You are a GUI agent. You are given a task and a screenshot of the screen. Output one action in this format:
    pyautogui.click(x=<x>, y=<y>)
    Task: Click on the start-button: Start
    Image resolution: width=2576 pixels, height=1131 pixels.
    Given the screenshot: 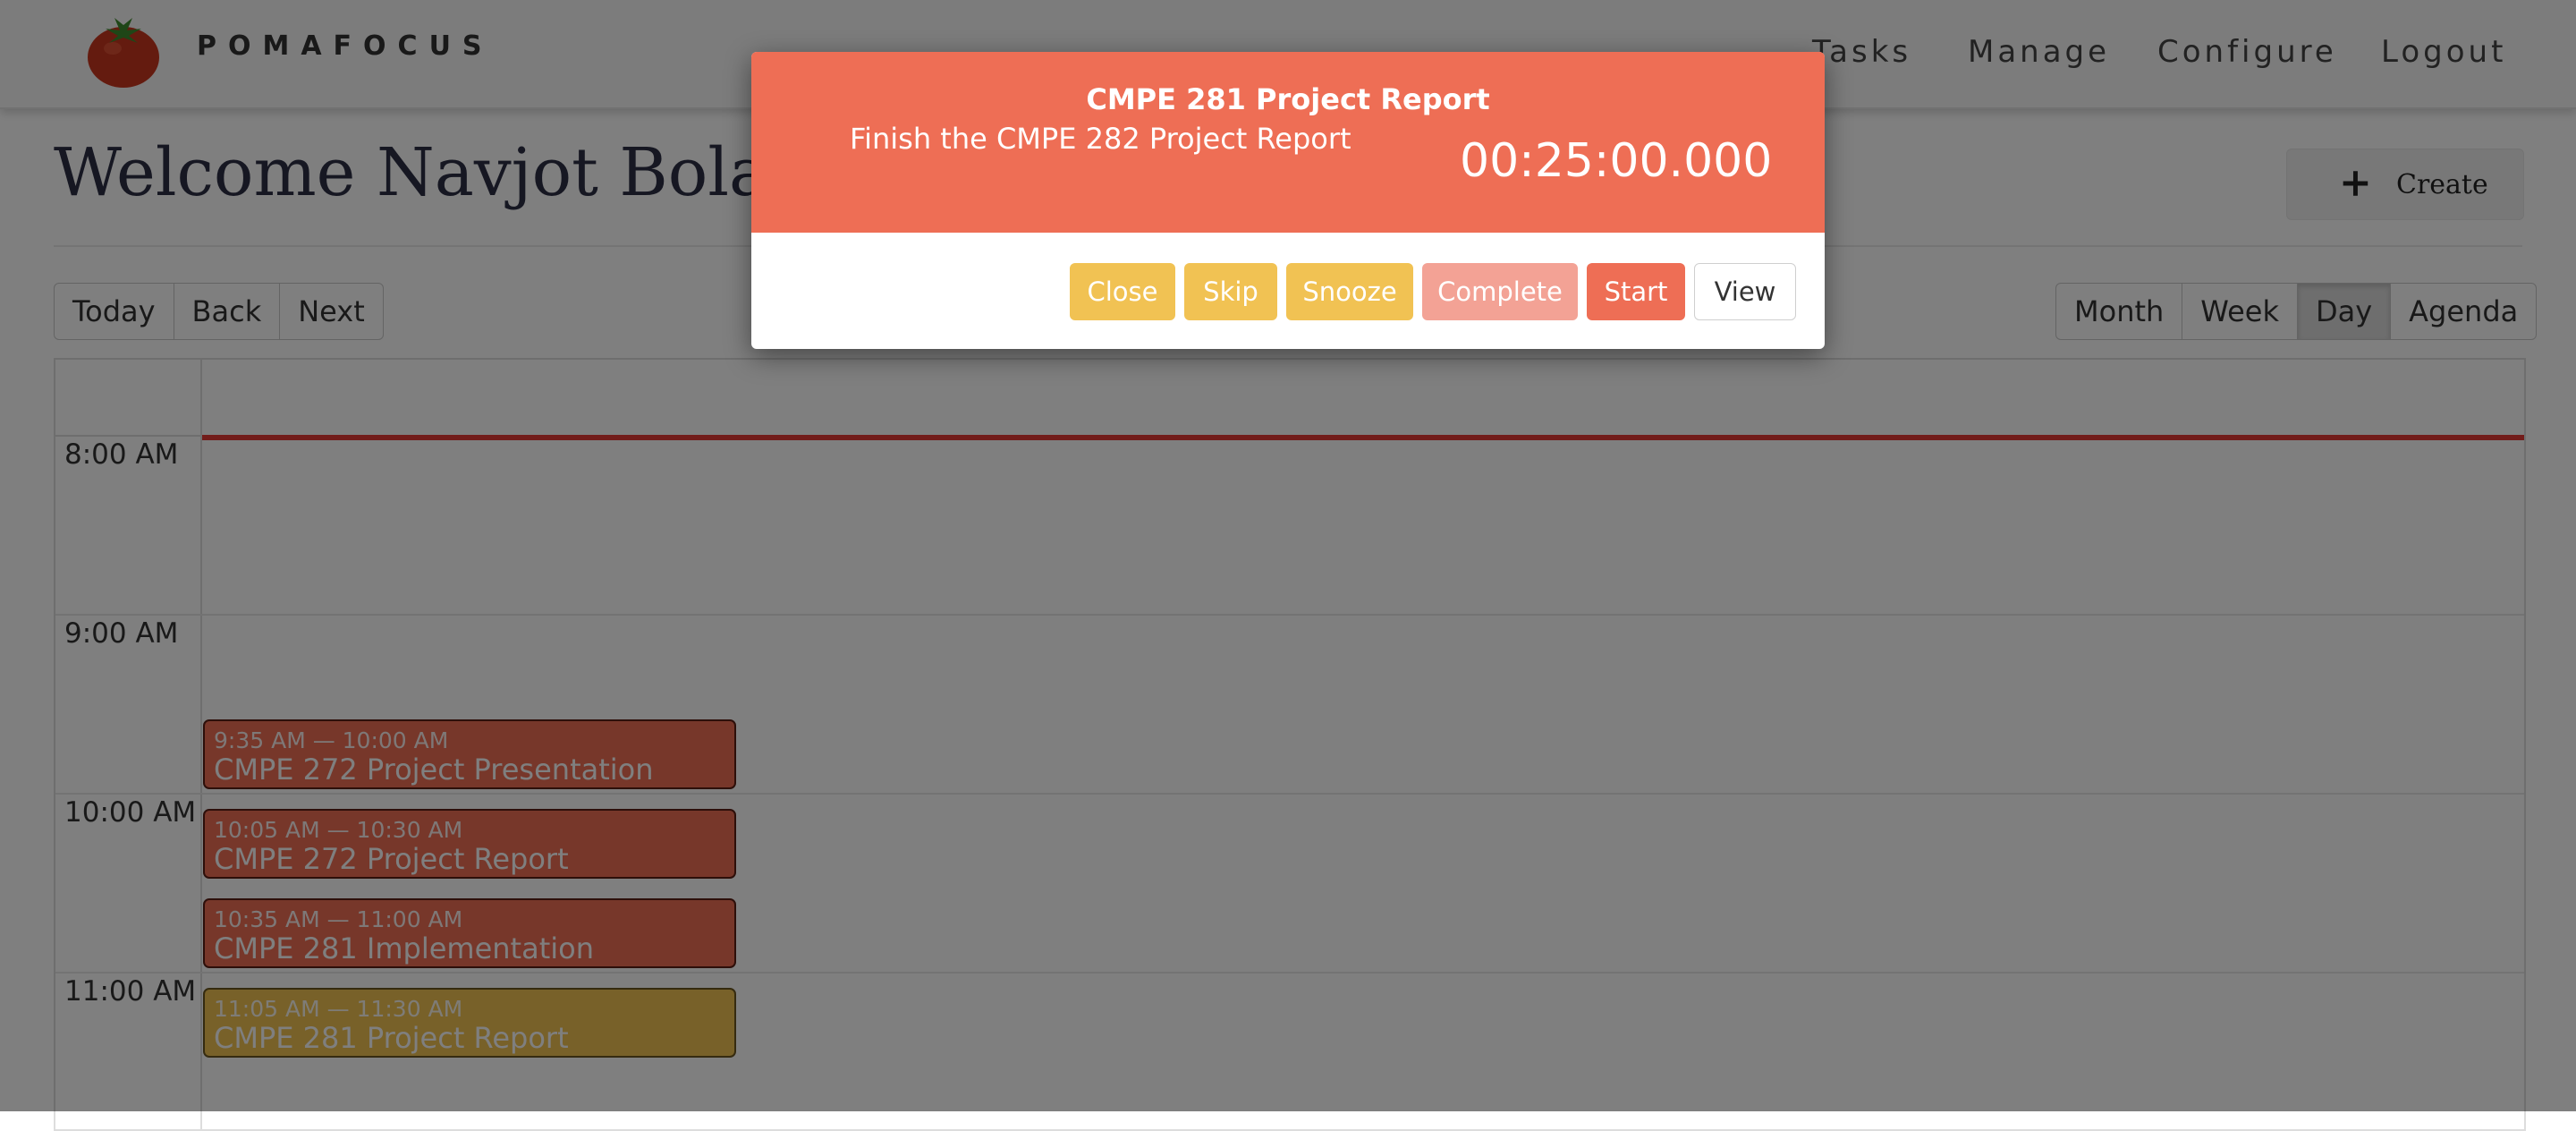 What is the action you would take?
    pyautogui.click(x=1636, y=291)
    